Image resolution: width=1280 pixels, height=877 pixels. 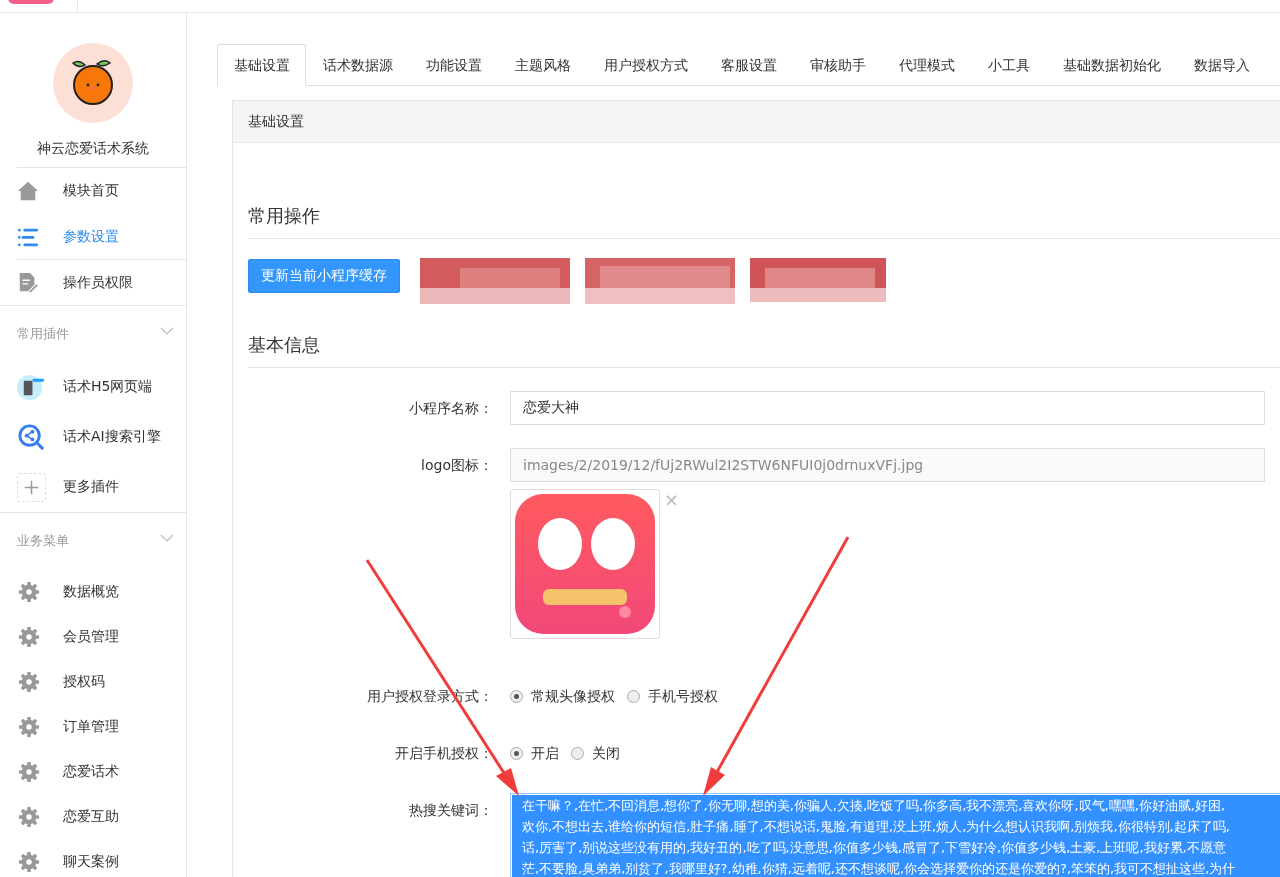 What do you see at coordinates (595, 753) in the screenshot?
I see `radio-option: 关闭` at bounding box center [595, 753].